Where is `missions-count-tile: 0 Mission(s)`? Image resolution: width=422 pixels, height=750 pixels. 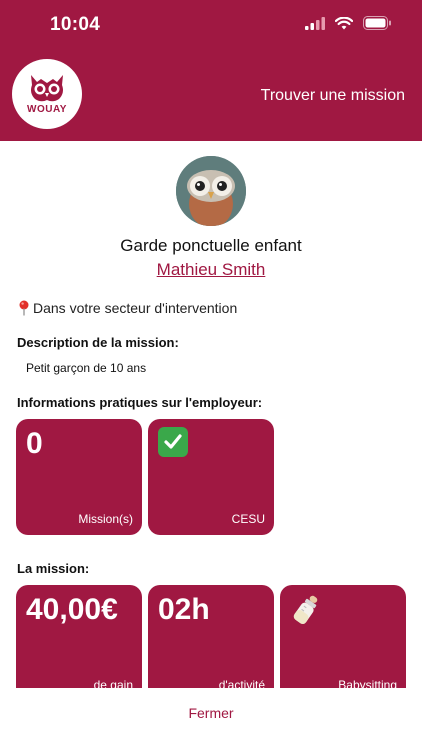
missions-count-tile: 0 Mission(s) is located at coordinates (79, 477).